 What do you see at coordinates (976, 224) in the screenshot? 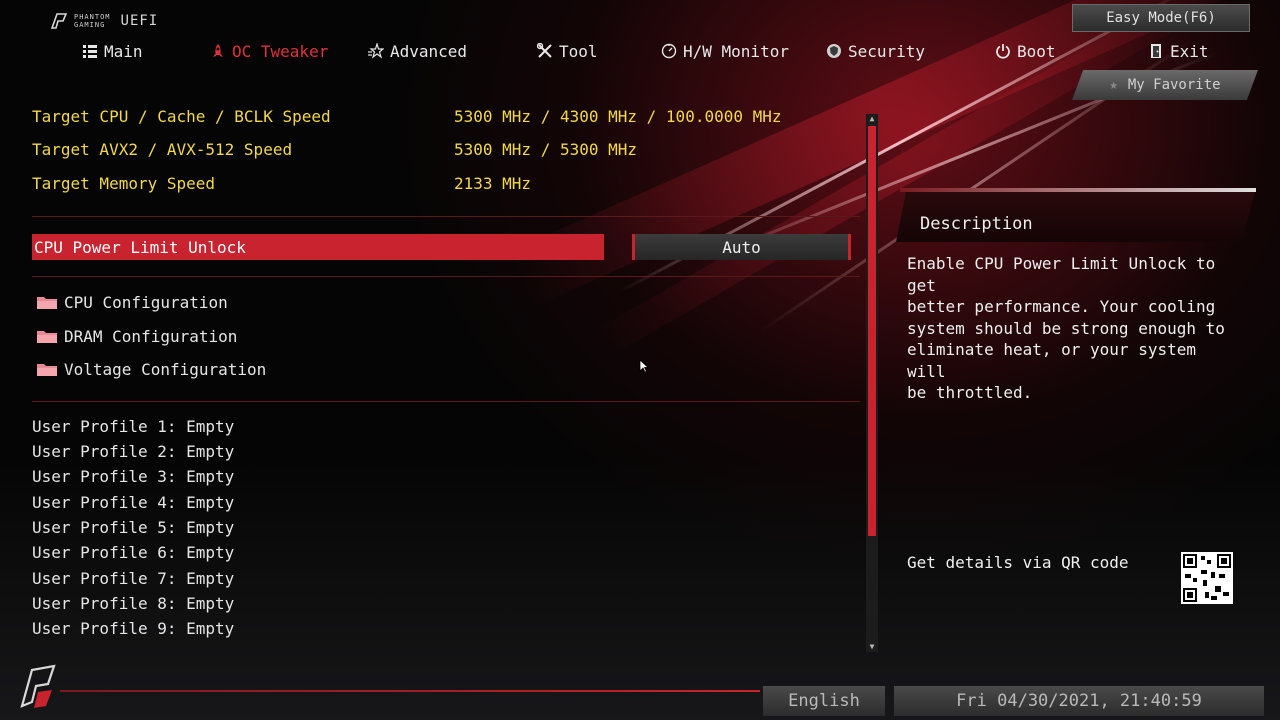
I see `description-title: Description` at bounding box center [976, 224].